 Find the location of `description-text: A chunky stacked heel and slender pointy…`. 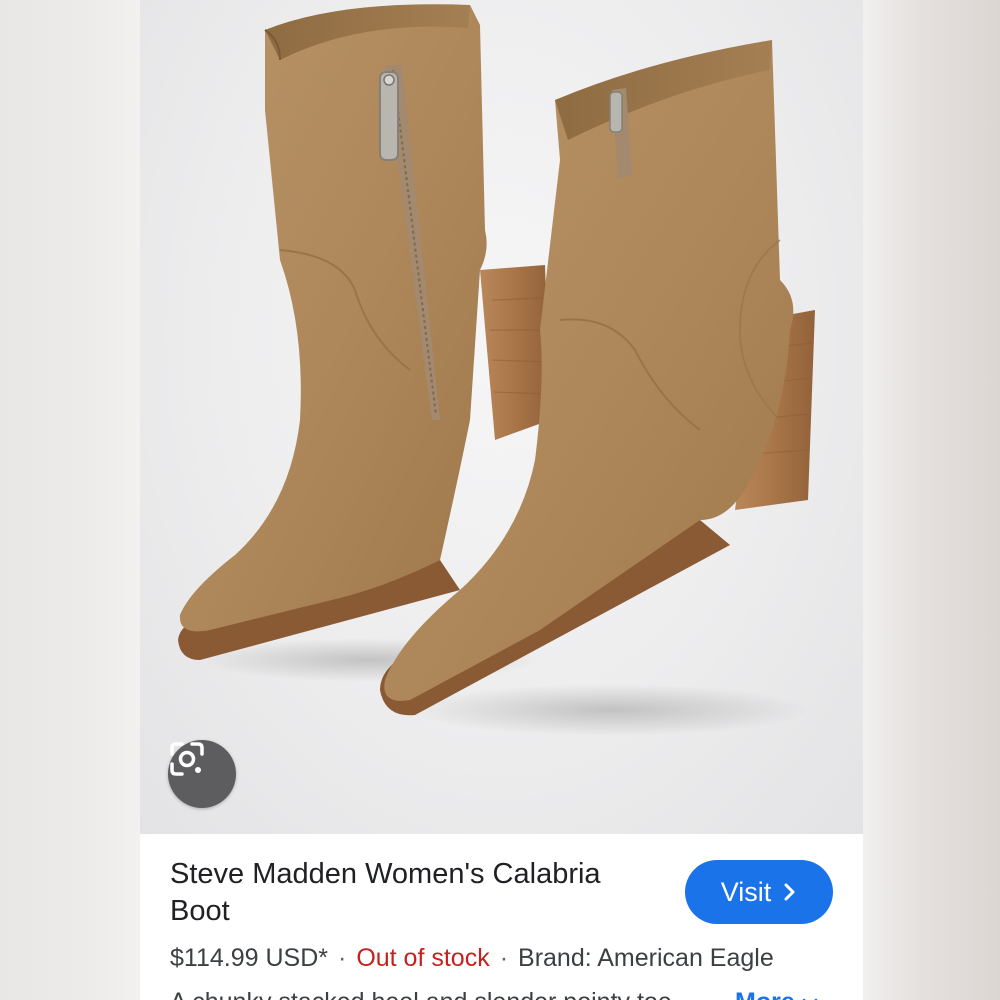

description-text: A chunky stacked heel and slender pointy… is located at coordinates (435, 994).